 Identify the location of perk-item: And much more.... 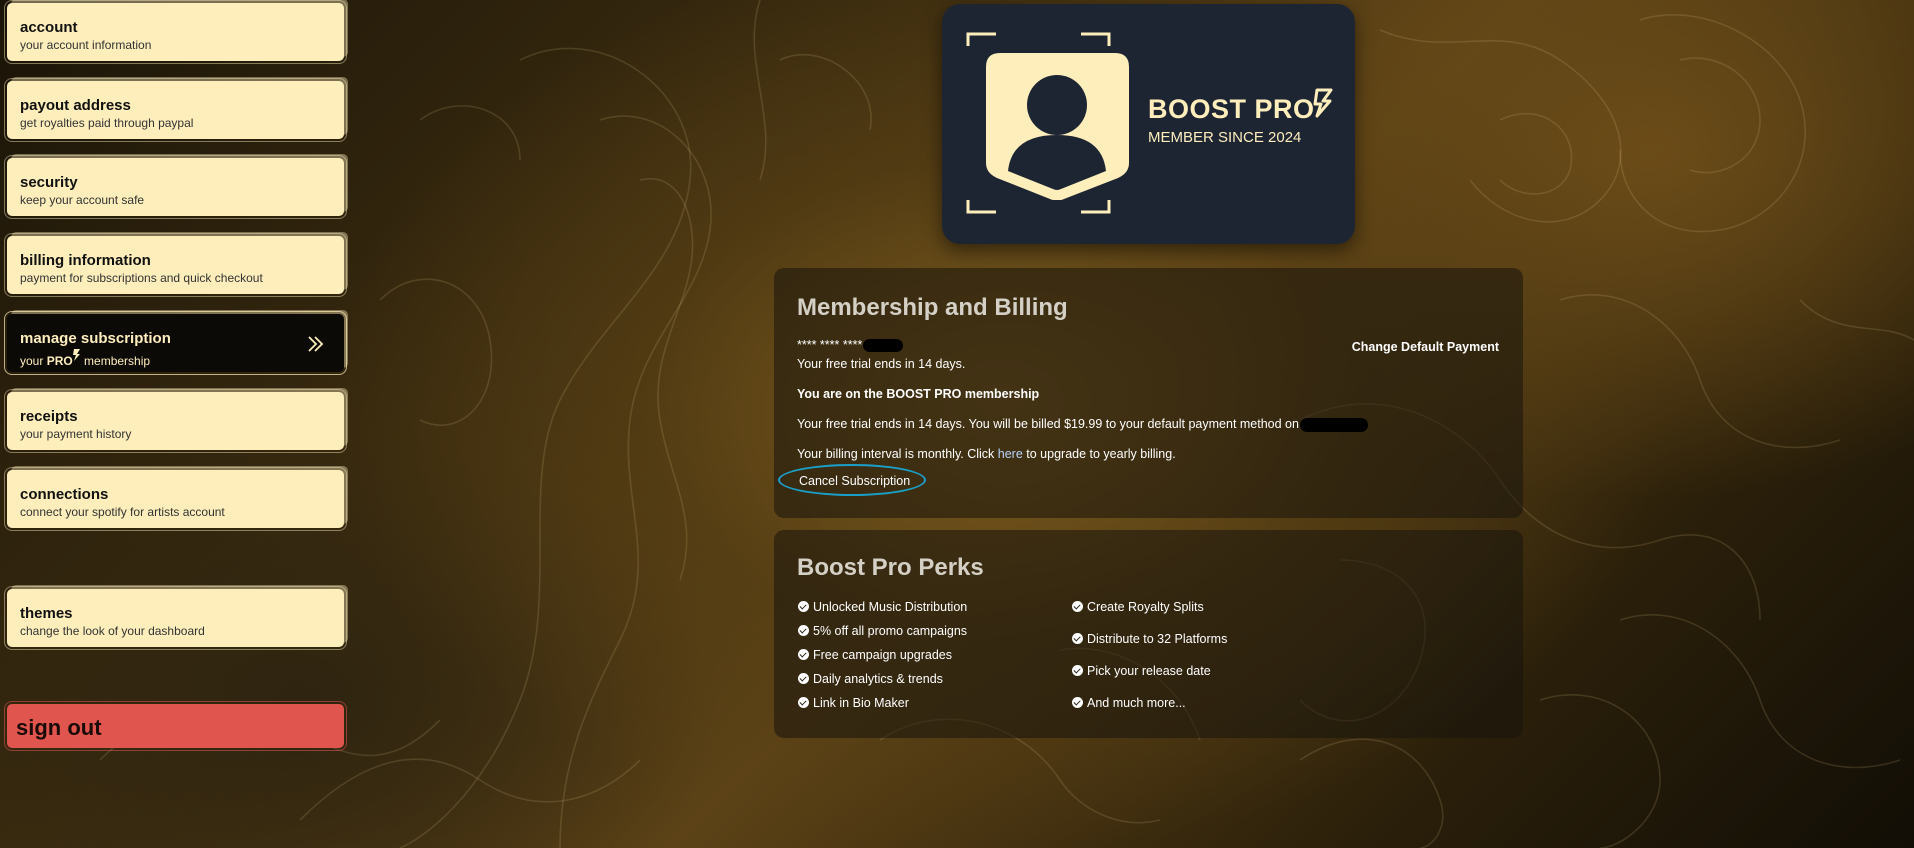
(1129, 703).